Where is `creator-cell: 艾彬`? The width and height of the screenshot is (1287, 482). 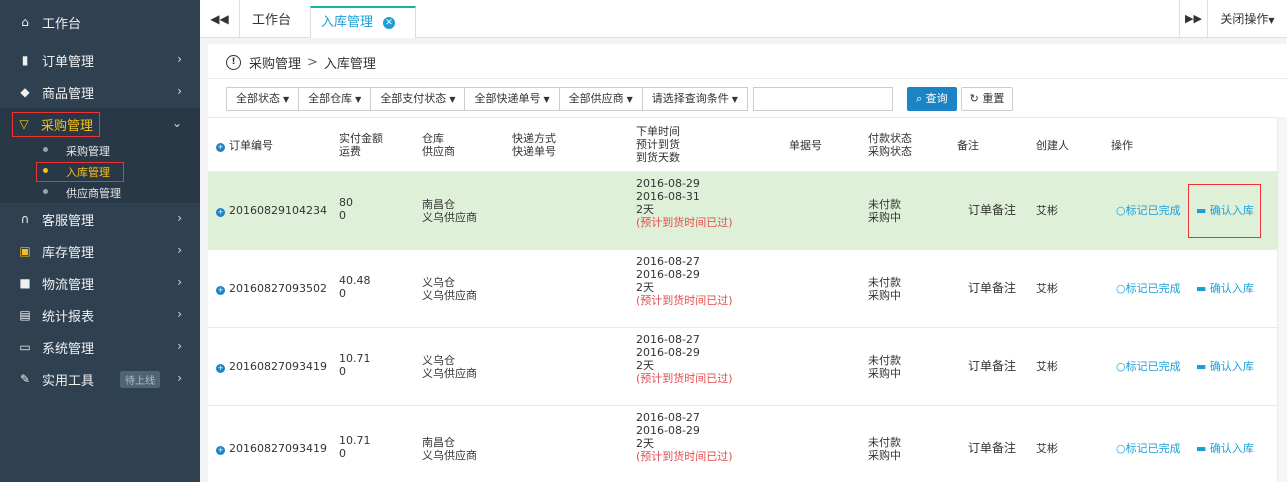
creator-cell: 艾彬 is located at coordinates (1047, 288).